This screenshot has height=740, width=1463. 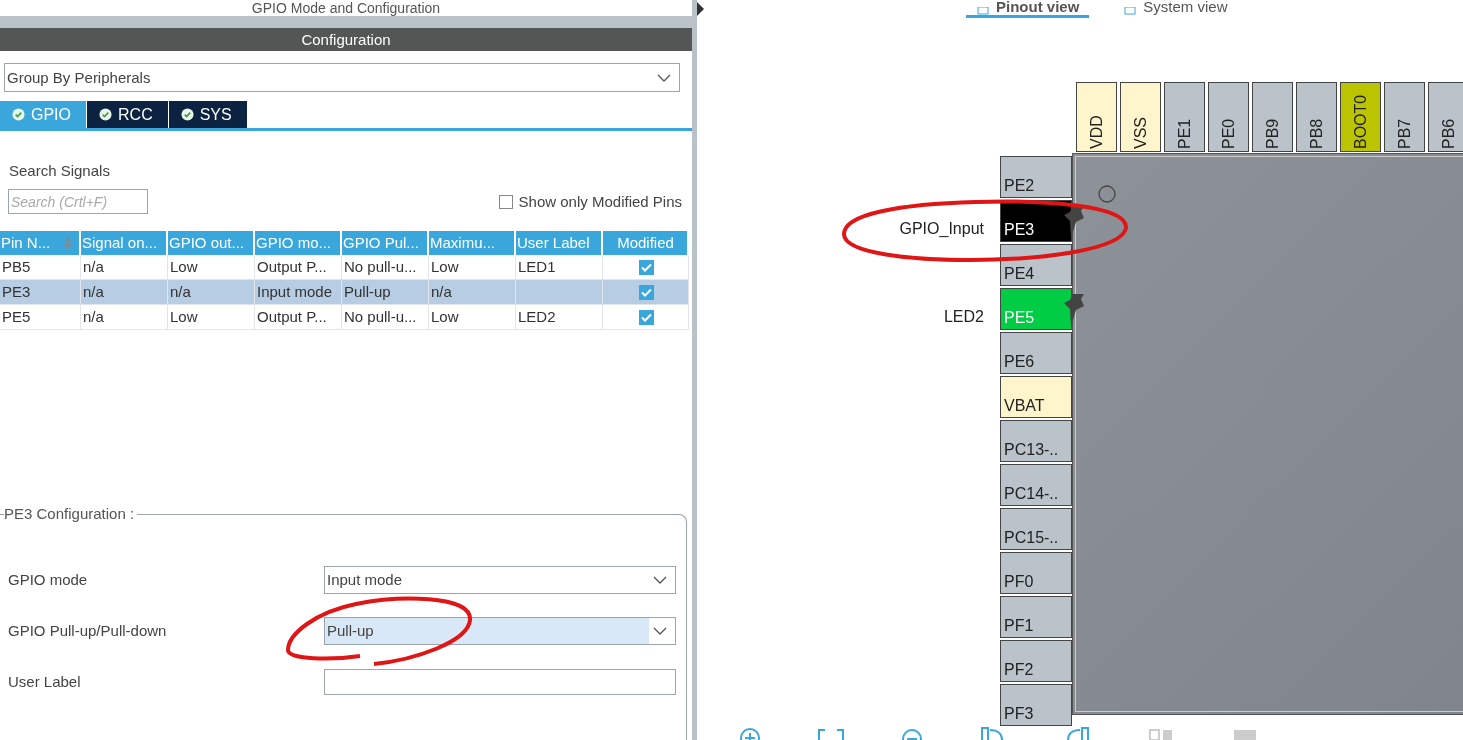 What do you see at coordinates (1036, 353) in the screenshot?
I see `chip-pin: PE6` at bounding box center [1036, 353].